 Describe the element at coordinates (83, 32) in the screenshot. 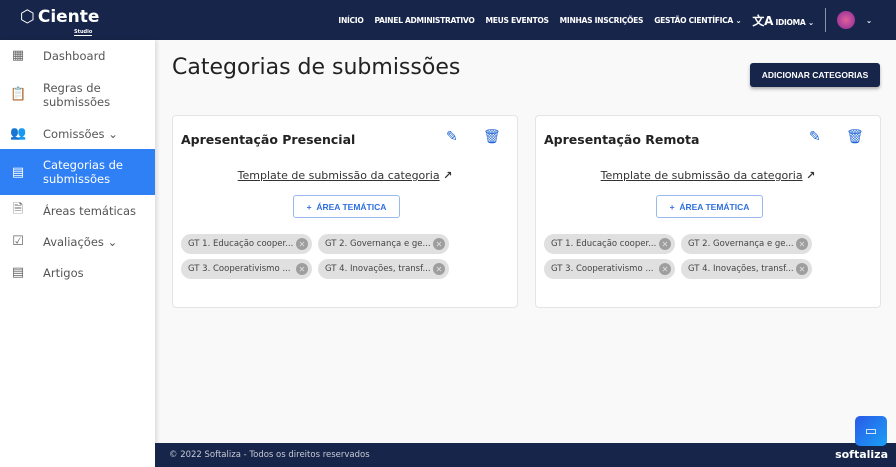

I see `logo-subtext: Studio` at that location.